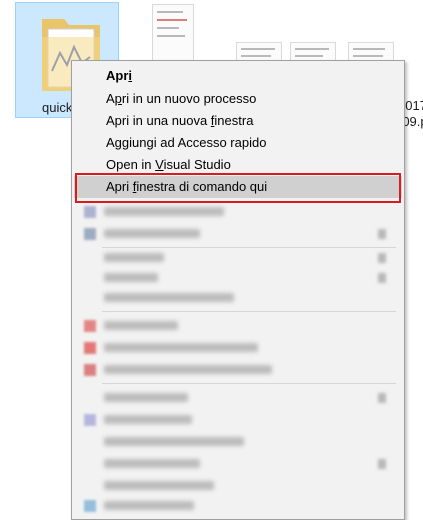 This screenshot has width=423, height=520. What do you see at coordinates (173, 33) in the screenshot?
I see `file-thumbnail` at bounding box center [173, 33].